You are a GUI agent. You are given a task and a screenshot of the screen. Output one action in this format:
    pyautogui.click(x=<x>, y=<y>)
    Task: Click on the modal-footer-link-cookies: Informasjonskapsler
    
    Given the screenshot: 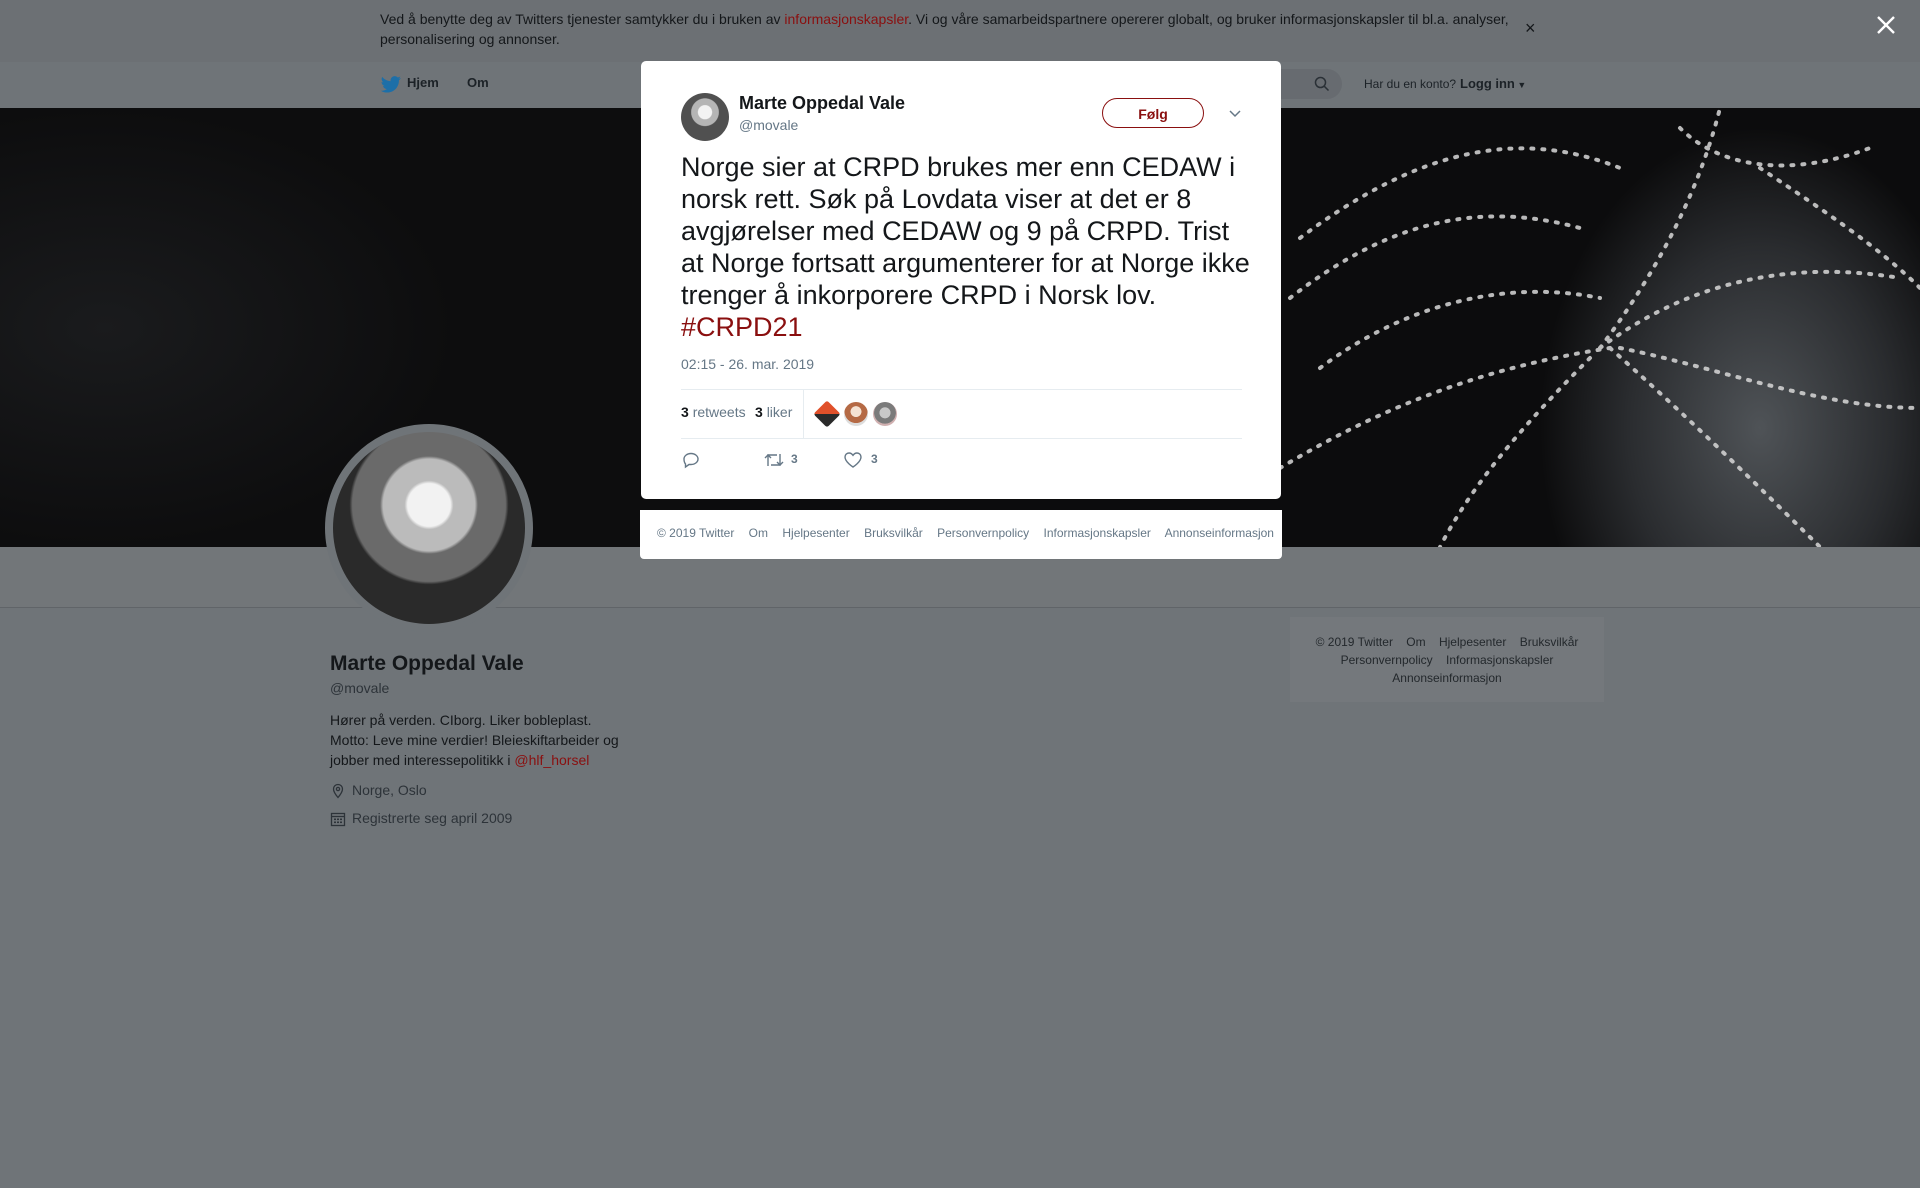 What is the action you would take?
    pyautogui.click(x=1097, y=533)
    